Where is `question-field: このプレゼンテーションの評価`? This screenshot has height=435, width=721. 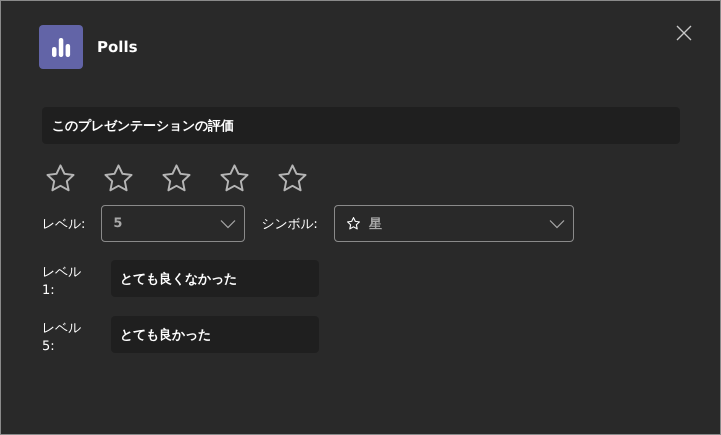 question-field: このプレゼンテーションの評価 is located at coordinates (361, 125).